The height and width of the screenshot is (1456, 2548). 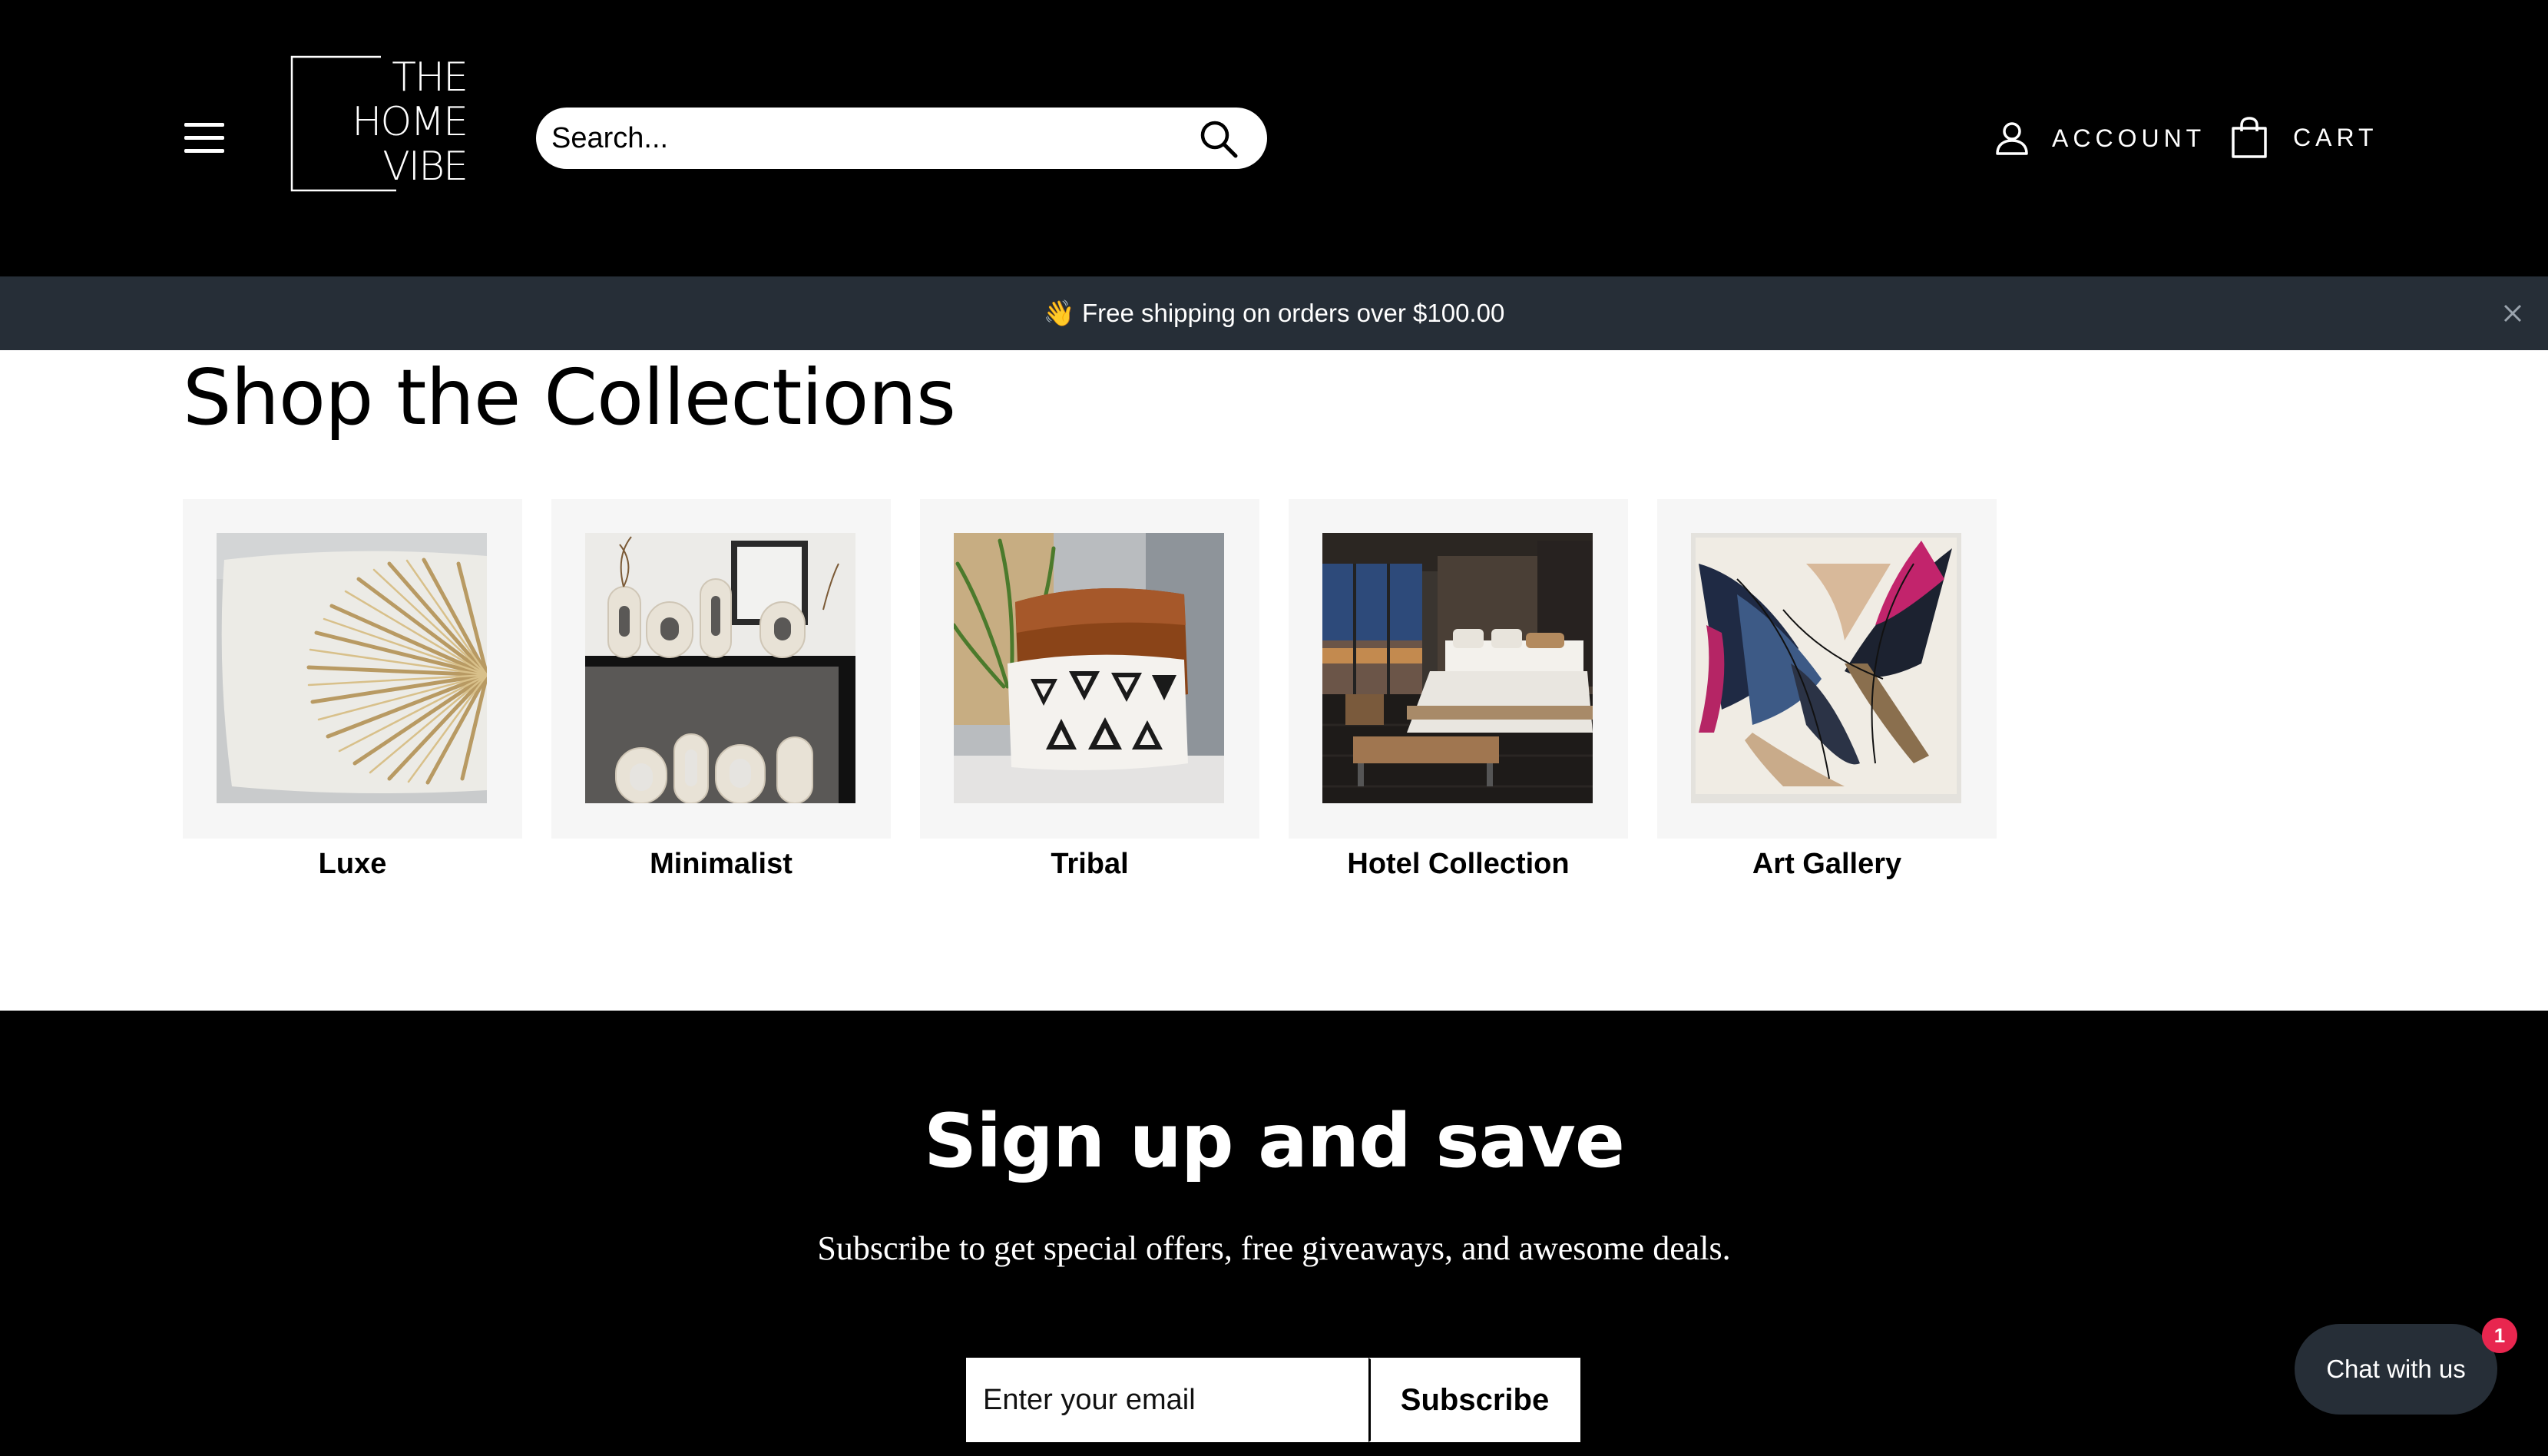 I want to click on newsletter-form: Subscribe, so click(x=1273, y=1400).